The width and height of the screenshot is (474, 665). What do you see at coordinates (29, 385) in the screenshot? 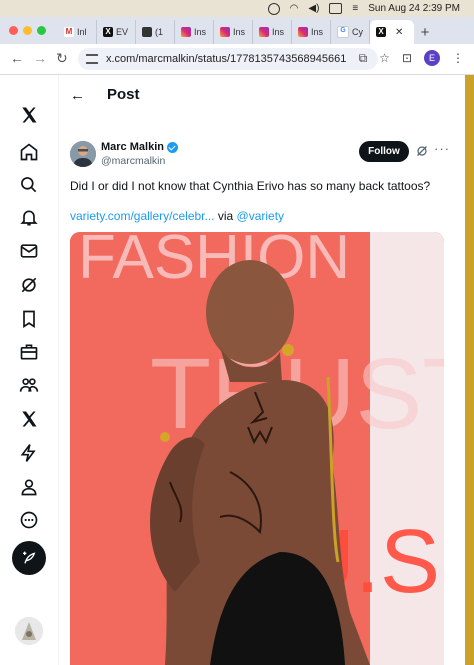
I see `communities-icon` at bounding box center [29, 385].